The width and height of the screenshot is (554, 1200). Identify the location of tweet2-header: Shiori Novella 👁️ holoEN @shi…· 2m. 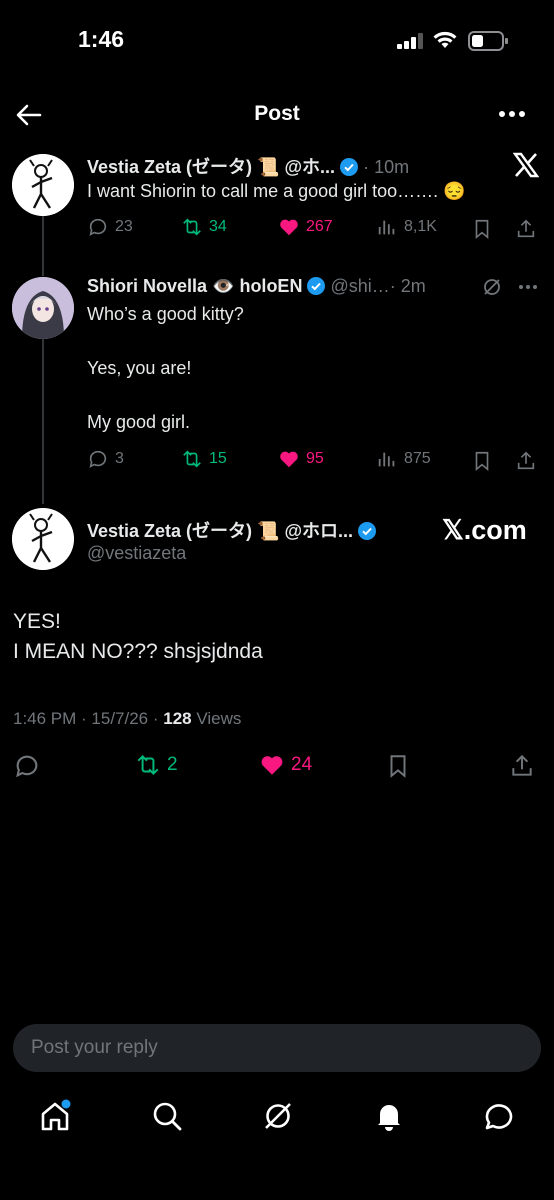
(297, 286).